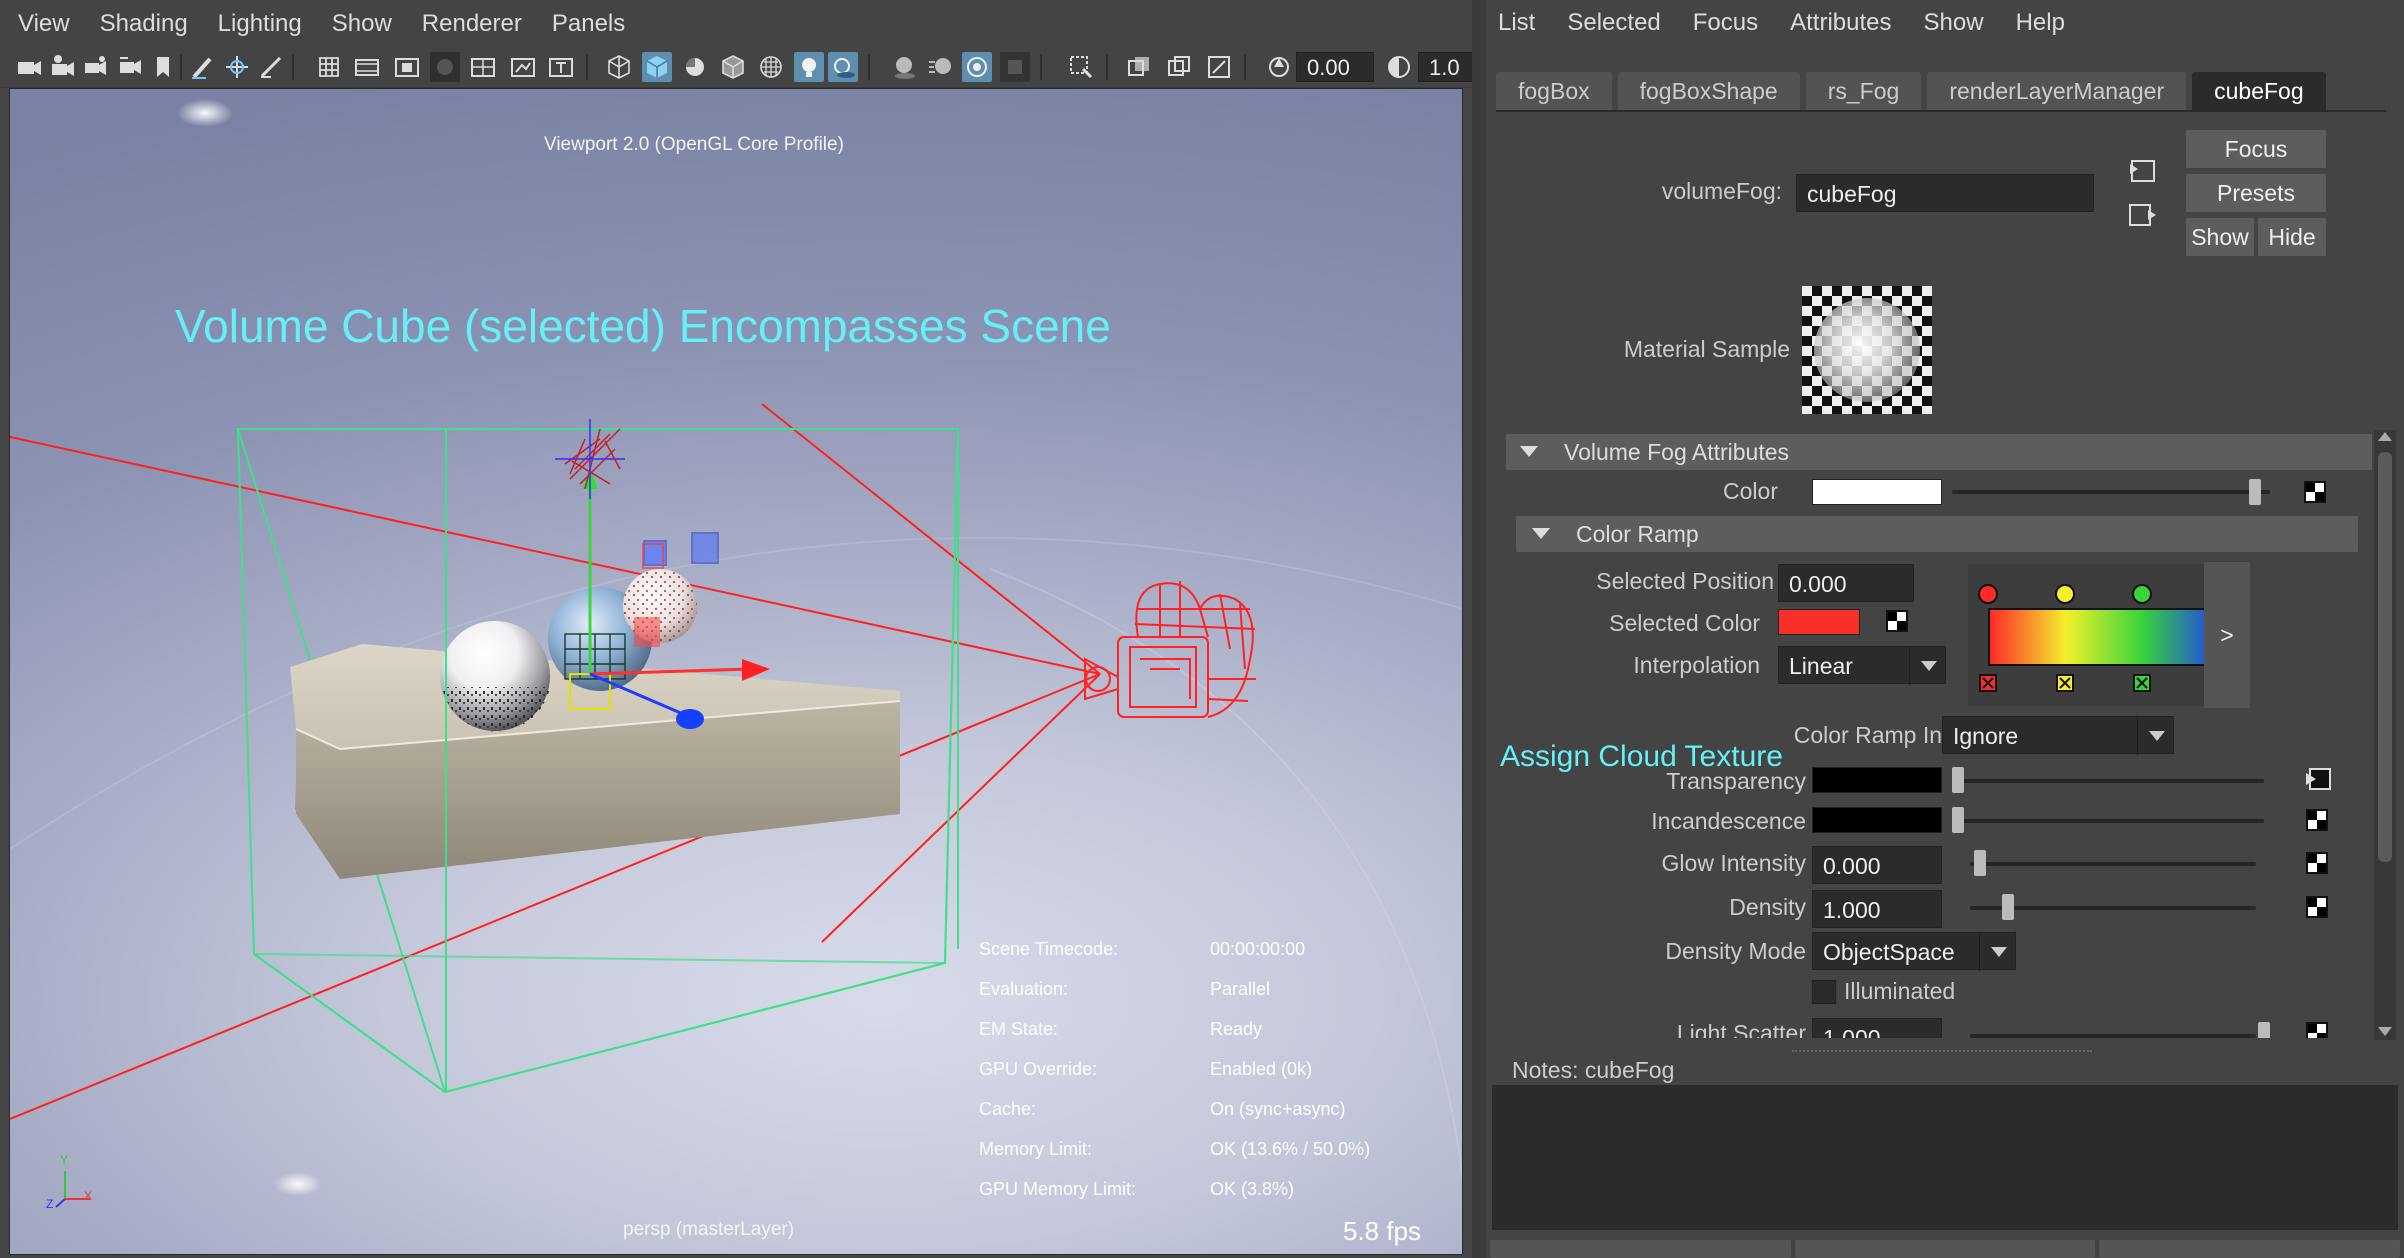  Describe the element at coordinates (1179, 67) in the screenshot. I see `xray-joints-icon` at that location.